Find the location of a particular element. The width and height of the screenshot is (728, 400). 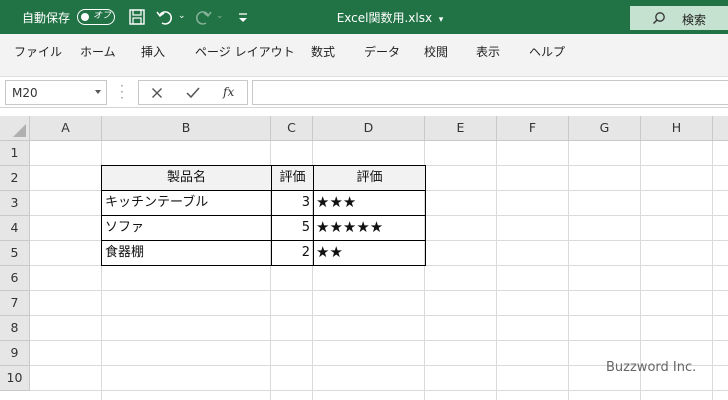

column-header-a: A is located at coordinates (66, 128).